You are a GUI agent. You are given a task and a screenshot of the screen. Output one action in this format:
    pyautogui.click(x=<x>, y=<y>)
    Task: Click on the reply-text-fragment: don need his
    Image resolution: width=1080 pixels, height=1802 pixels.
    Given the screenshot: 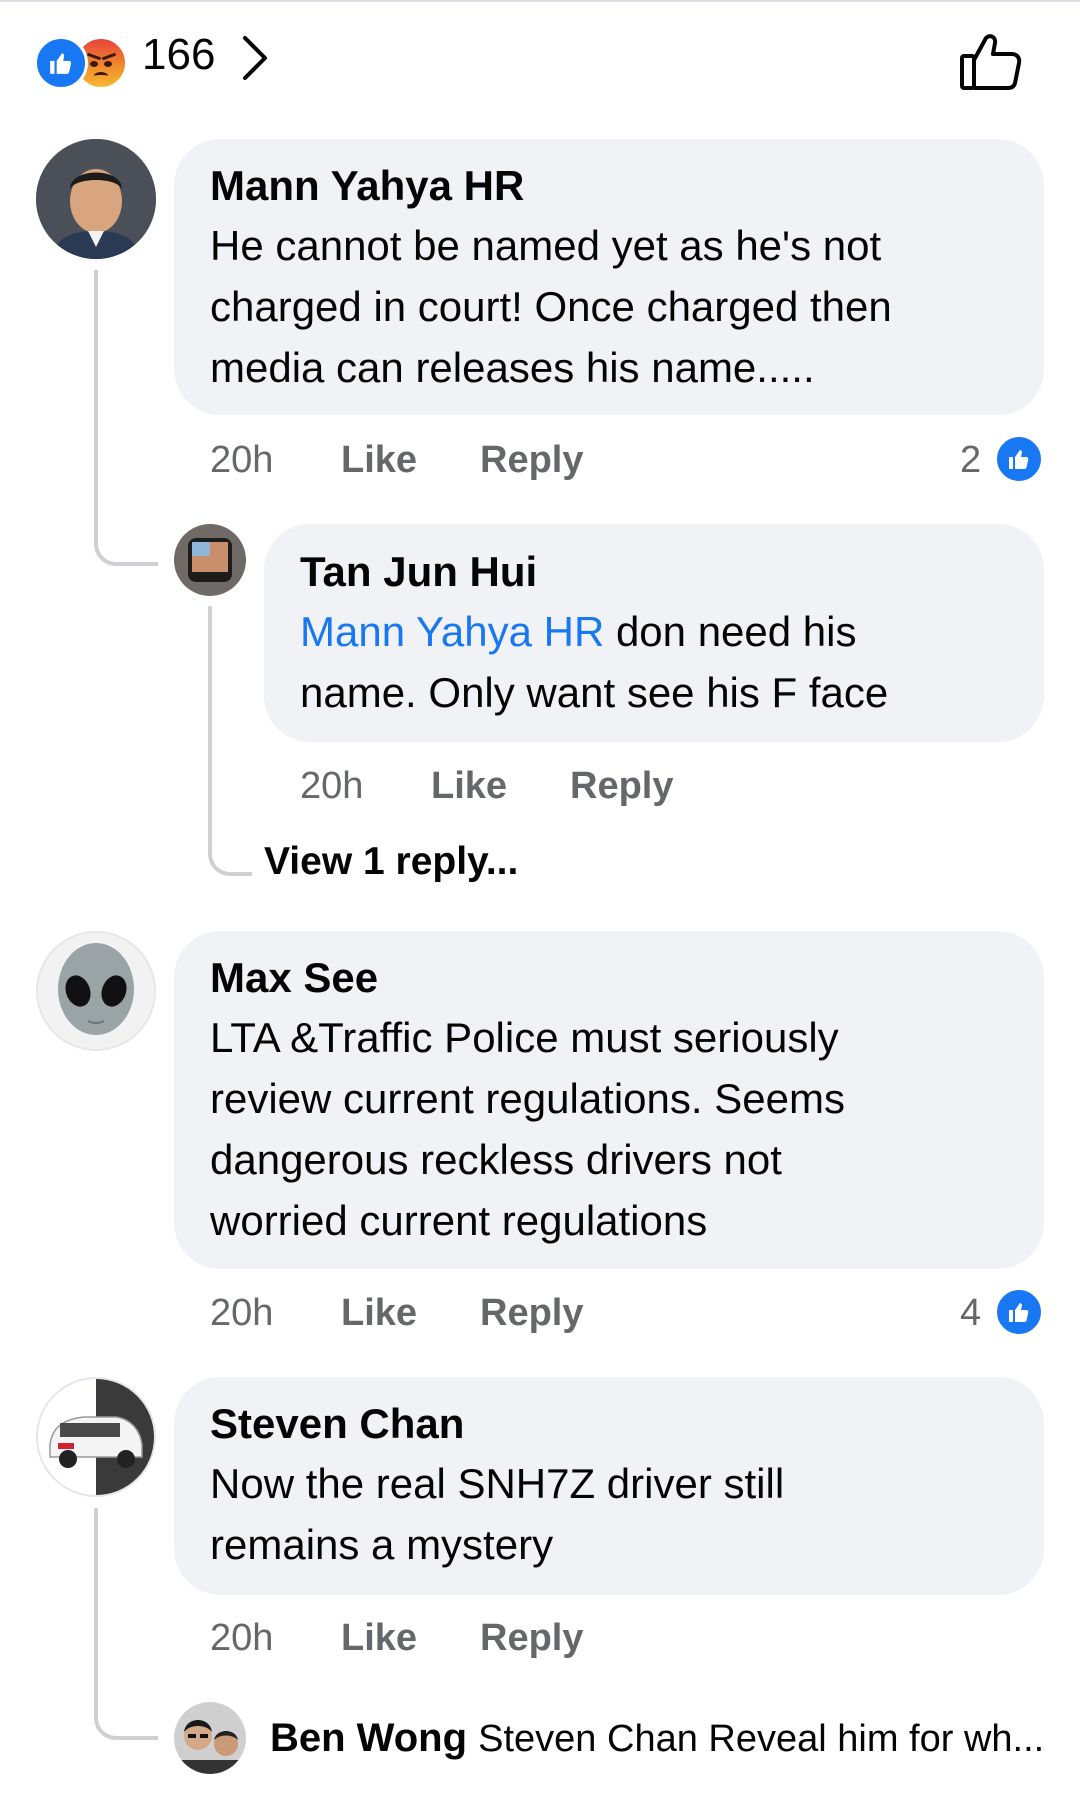 What is the action you would take?
    pyautogui.click(x=730, y=631)
    